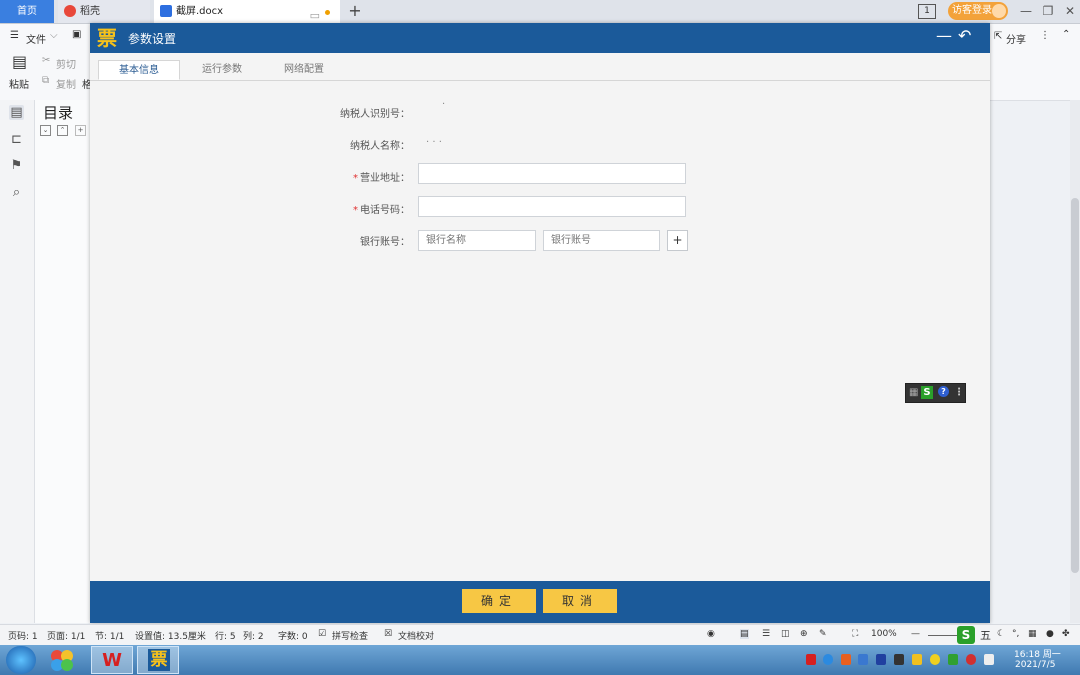 The width and height of the screenshot is (1080, 675). What do you see at coordinates (355, 11) in the screenshot?
I see `new-tab-button: +` at bounding box center [355, 11].